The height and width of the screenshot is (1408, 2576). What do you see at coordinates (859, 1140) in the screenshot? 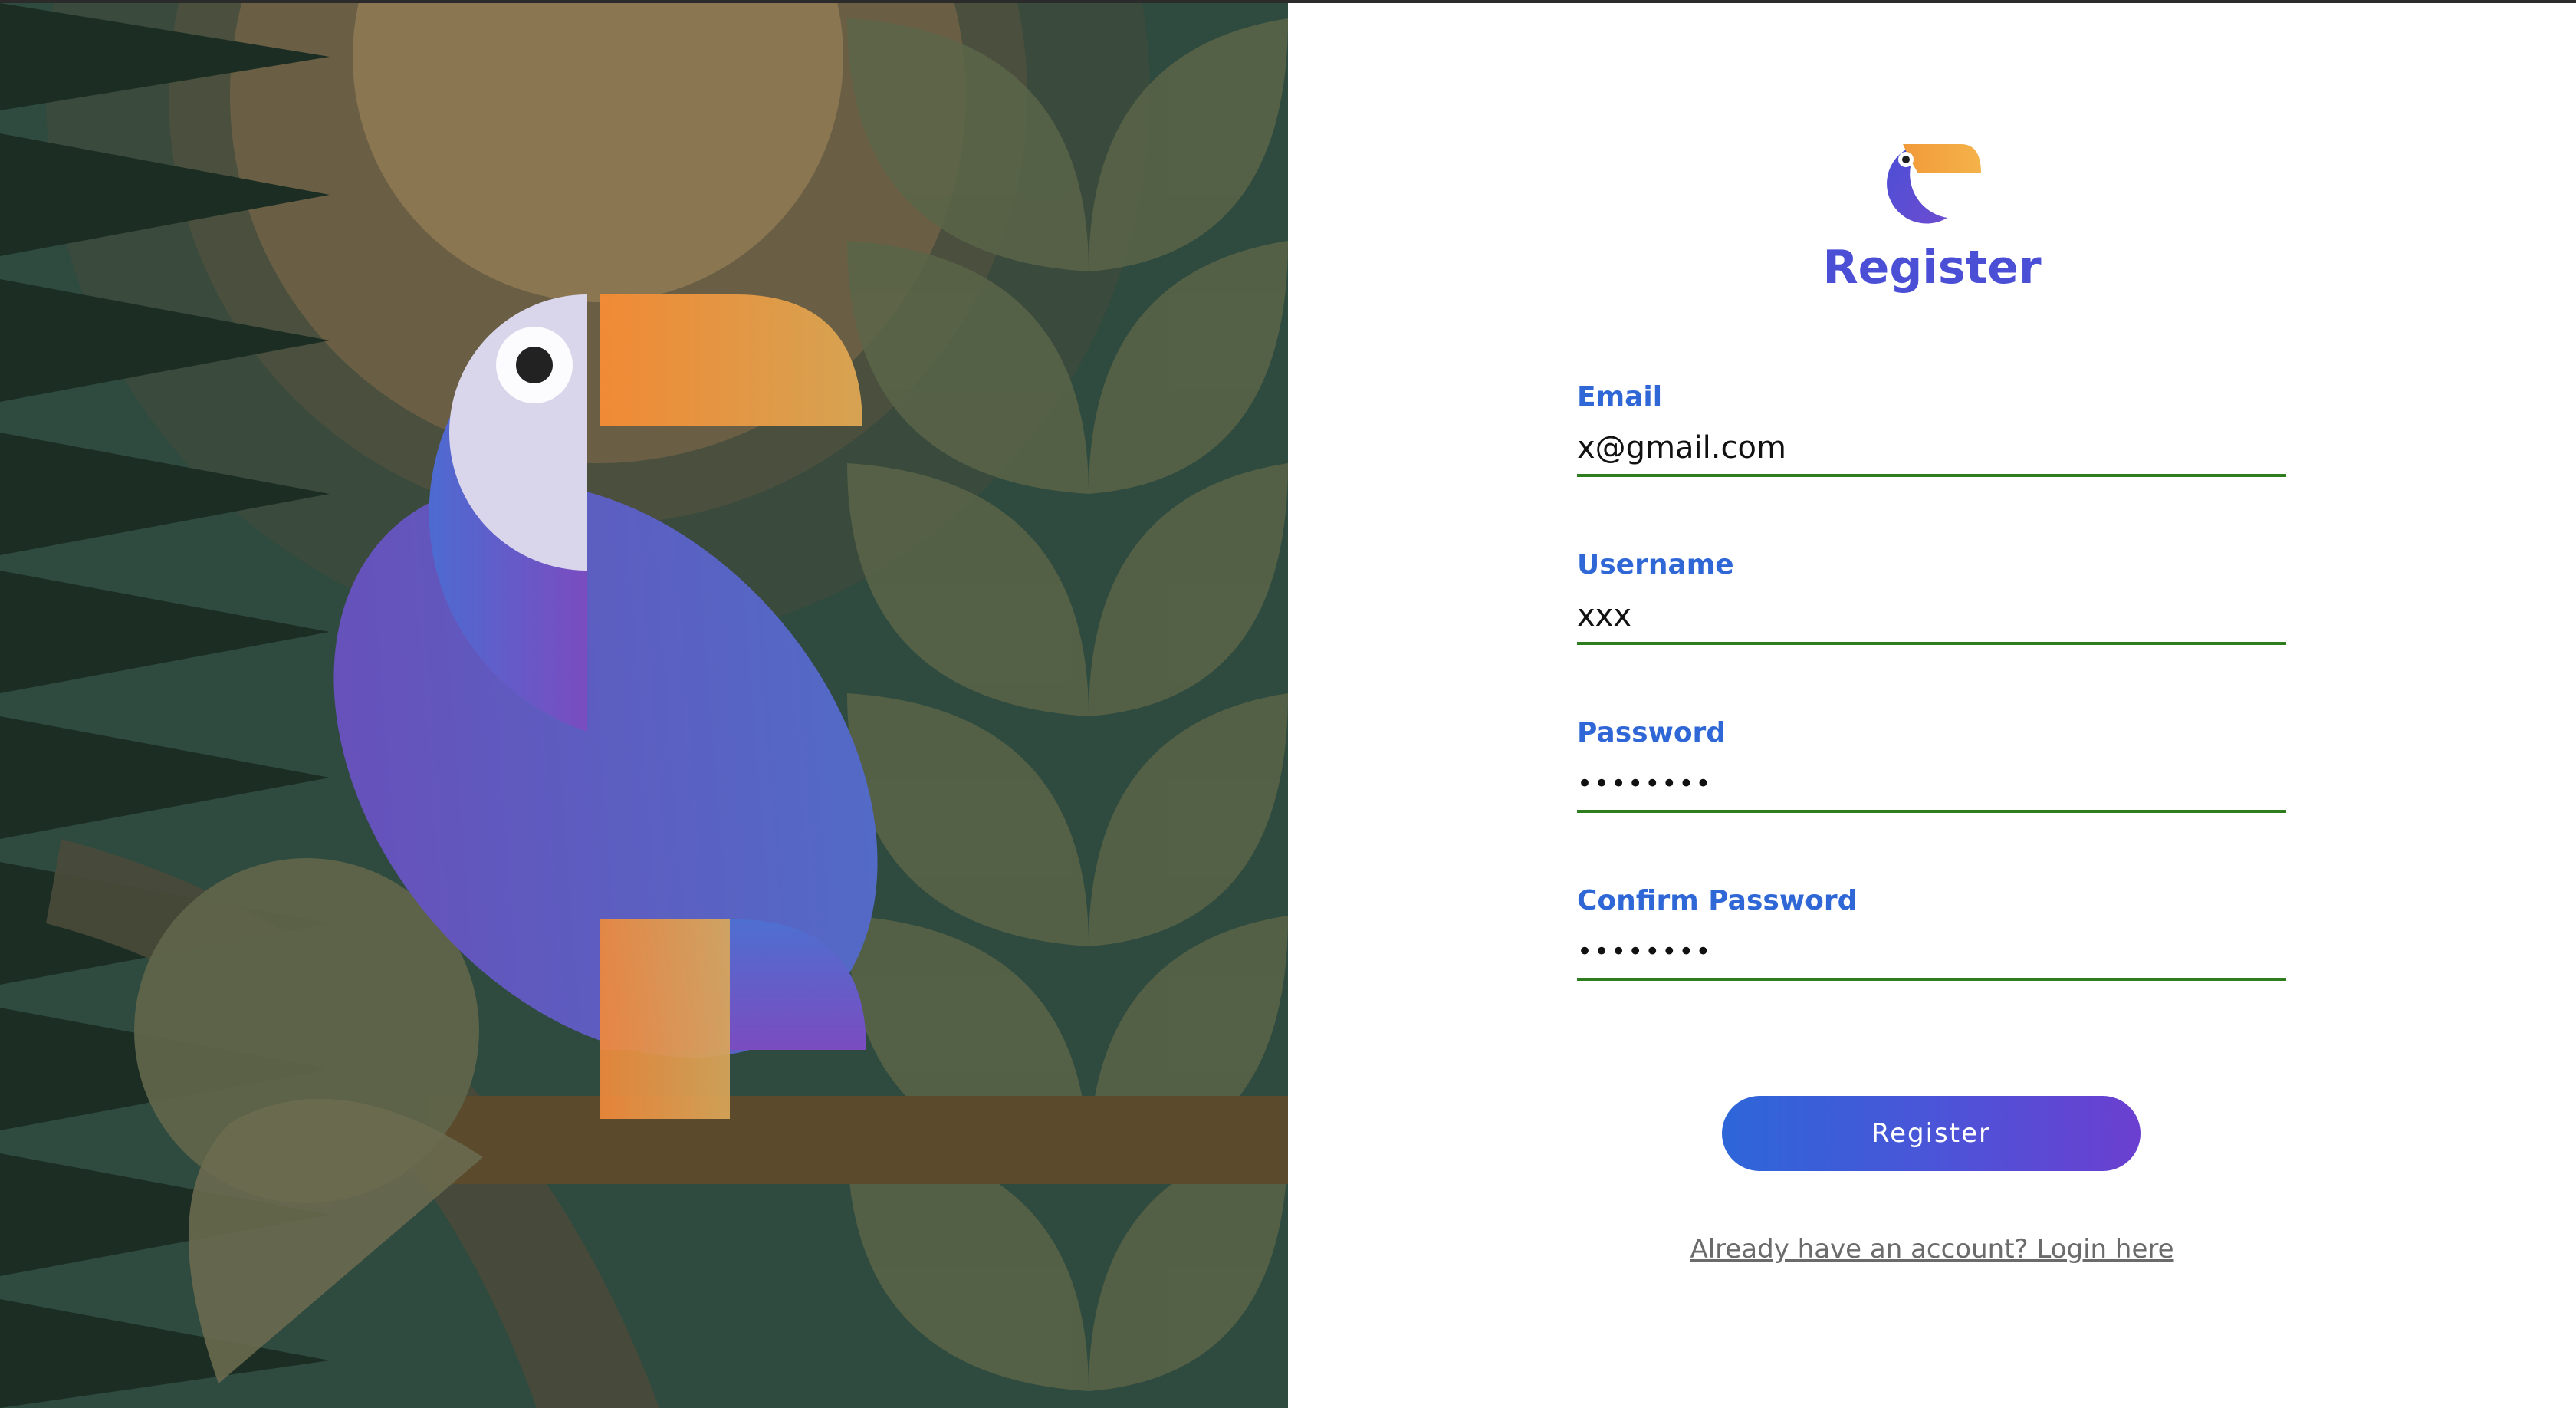
I see `perch-branch` at bounding box center [859, 1140].